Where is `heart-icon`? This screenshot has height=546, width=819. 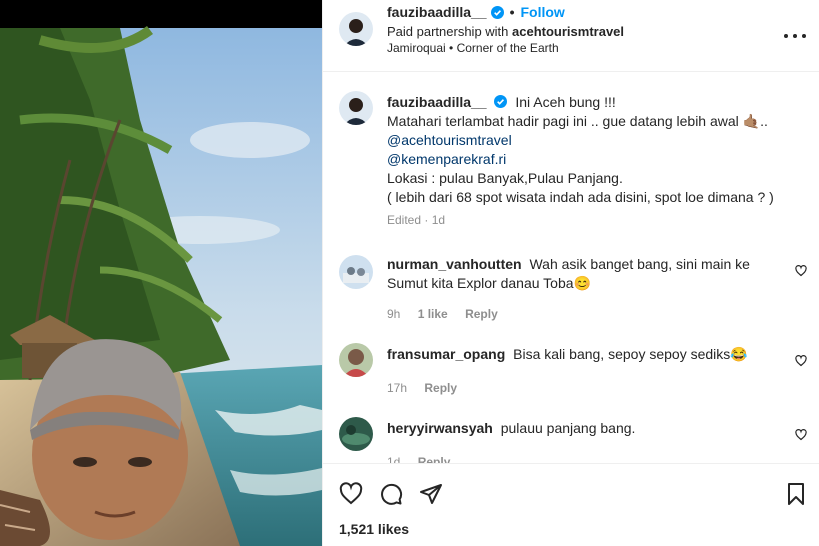
heart-icon is located at coordinates (351, 494).